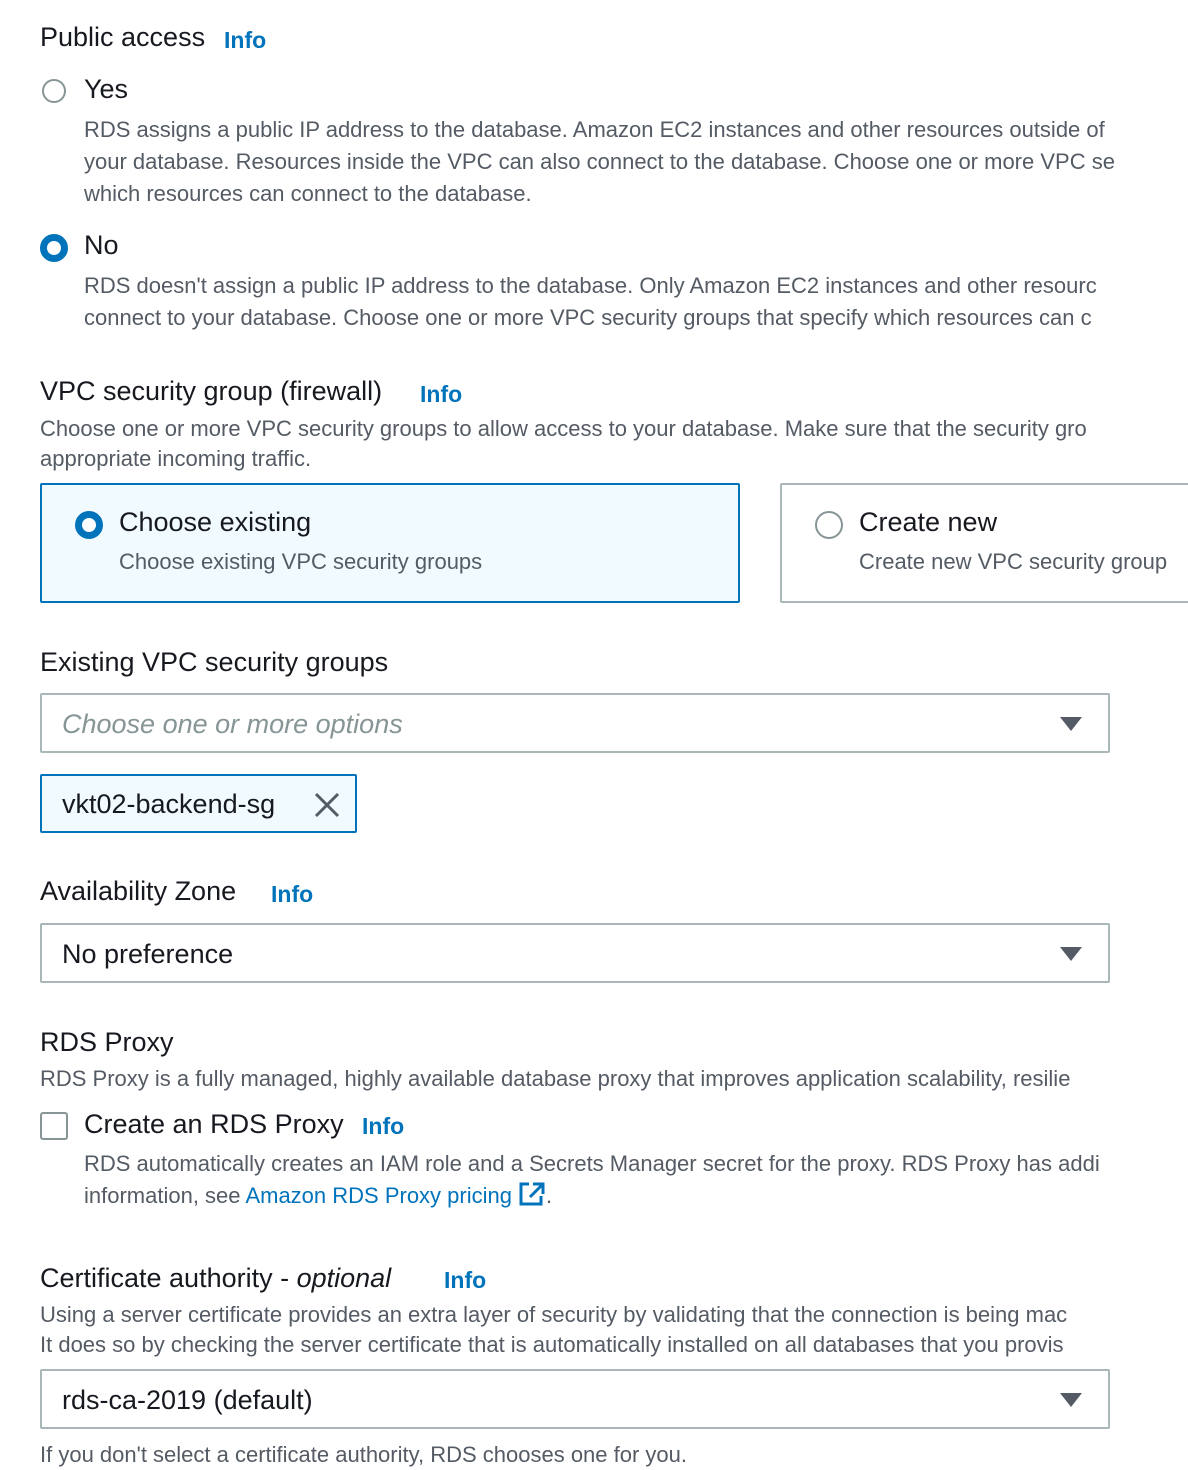 Image resolution: width=1188 pixels, height=1470 pixels. I want to click on choose-existing-label: Choose existing, so click(215, 522).